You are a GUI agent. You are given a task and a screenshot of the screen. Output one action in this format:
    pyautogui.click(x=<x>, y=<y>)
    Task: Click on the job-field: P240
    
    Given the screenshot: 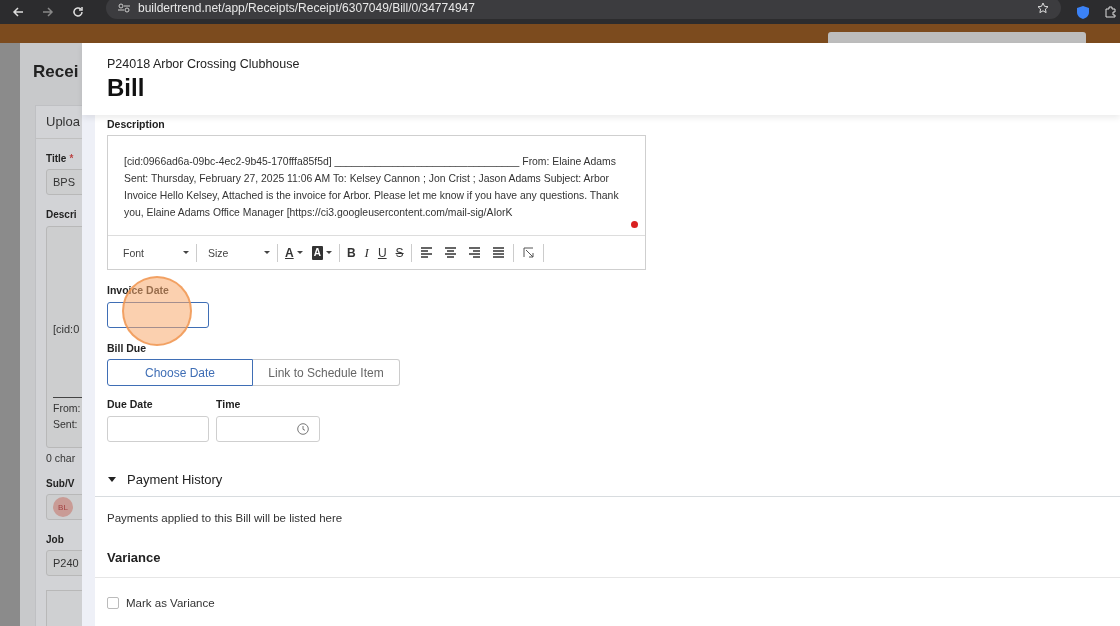 What is the action you would take?
    pyautogui.click(x=64, y=563)
    